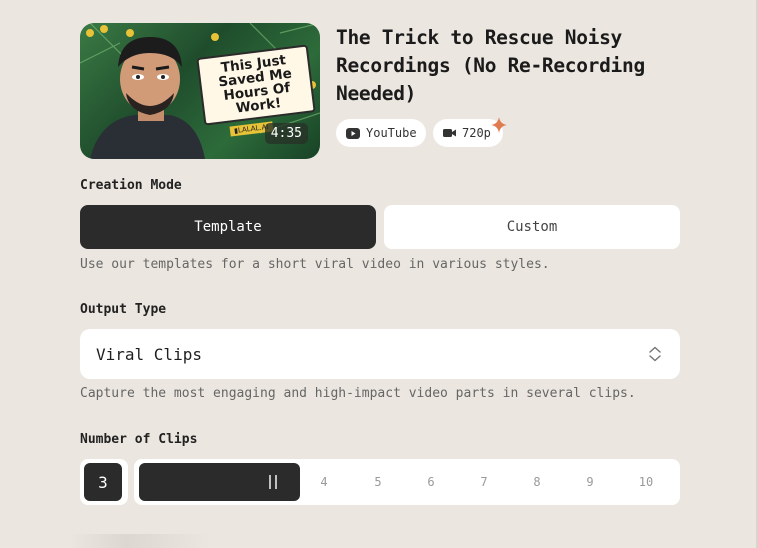 This screenshot has height=548, width=758. Describe the element at coordinates (646, 482) in the screenshot. I see `slider-tick: 10` at that location.